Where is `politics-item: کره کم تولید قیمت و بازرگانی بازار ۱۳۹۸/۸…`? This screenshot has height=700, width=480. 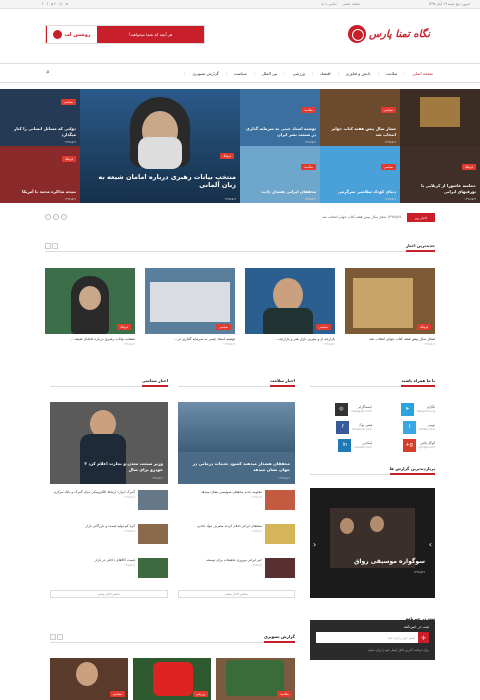
politics-item: کره کم تولید قیمت و بازرگانی بازار ۱۳۹۸/۸… is located at coordinates (109, 534).